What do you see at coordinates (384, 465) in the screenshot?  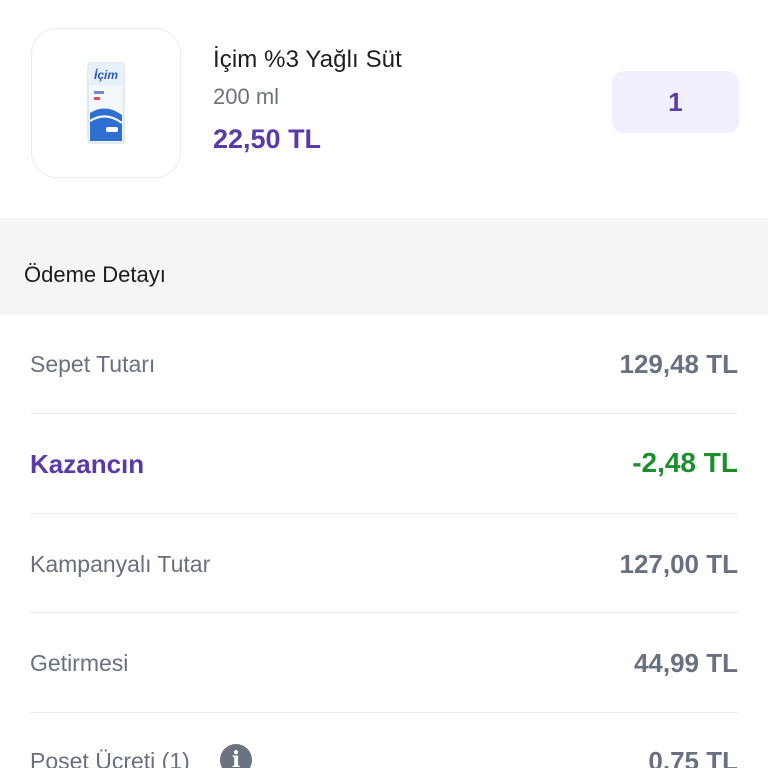 I see `savings-row: Kazancın -2,48 TL` at bounding box center [384, 465].